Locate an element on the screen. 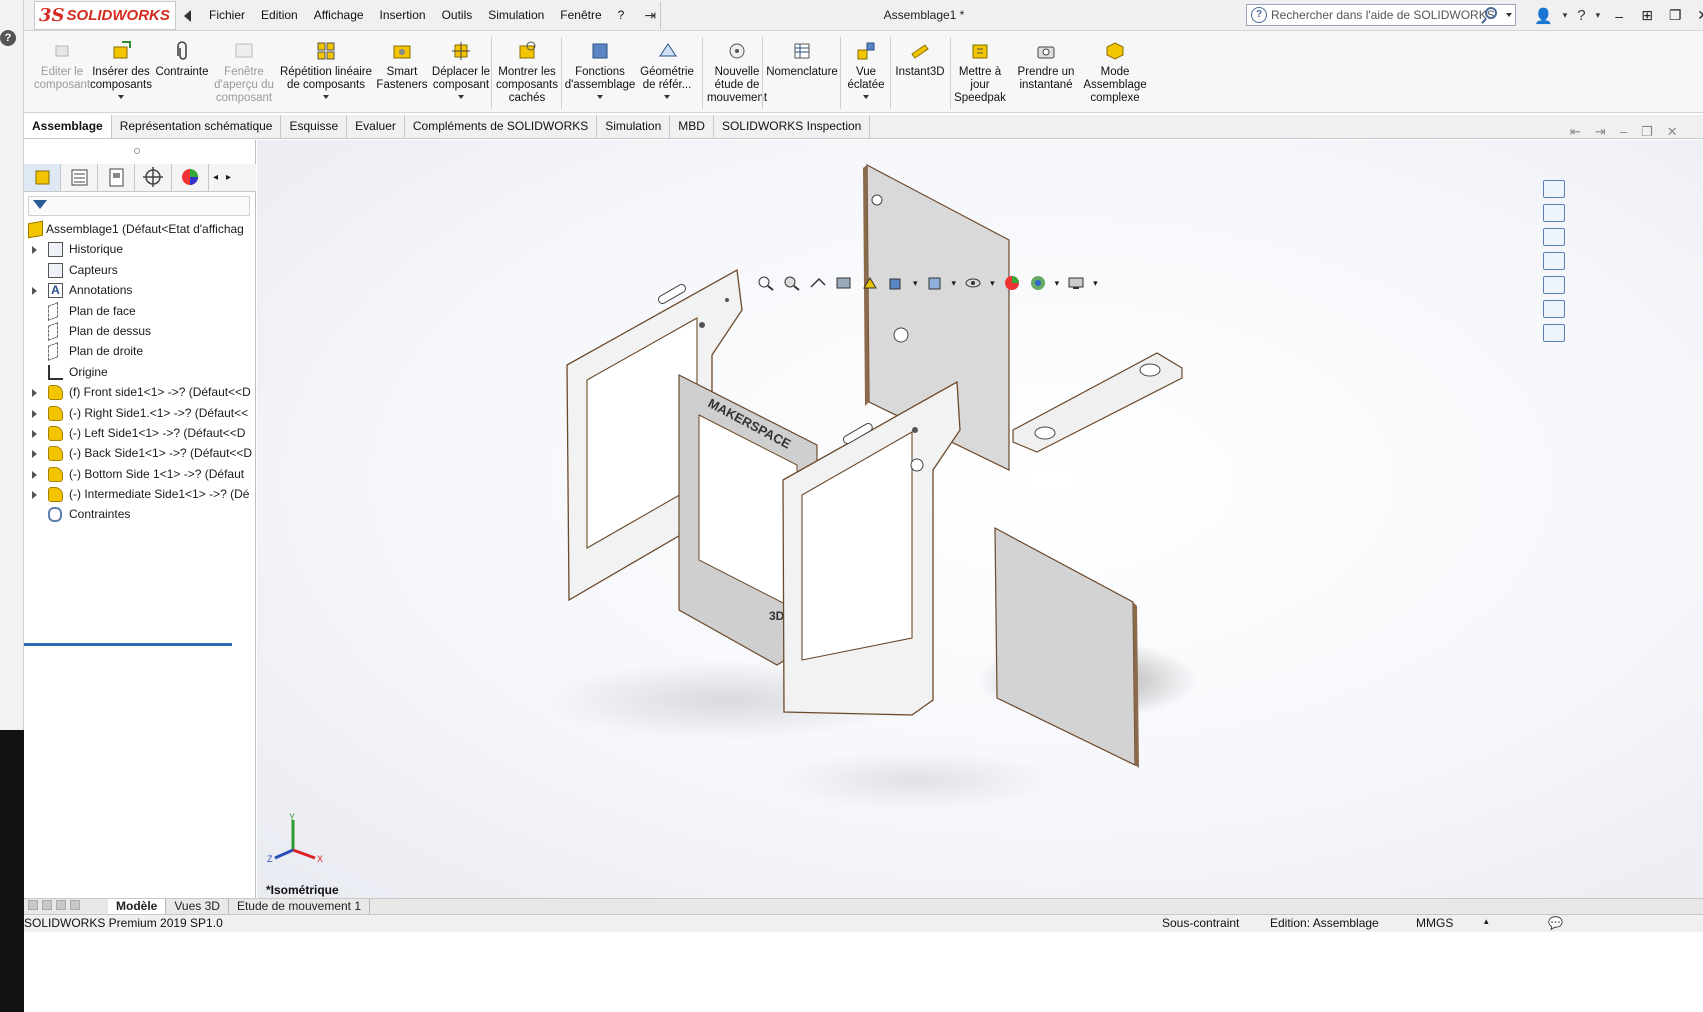 This screenshot has width=1703, height=1012. tab-representation-schematique: Représentation schématique is located at coordinates (196, 126).